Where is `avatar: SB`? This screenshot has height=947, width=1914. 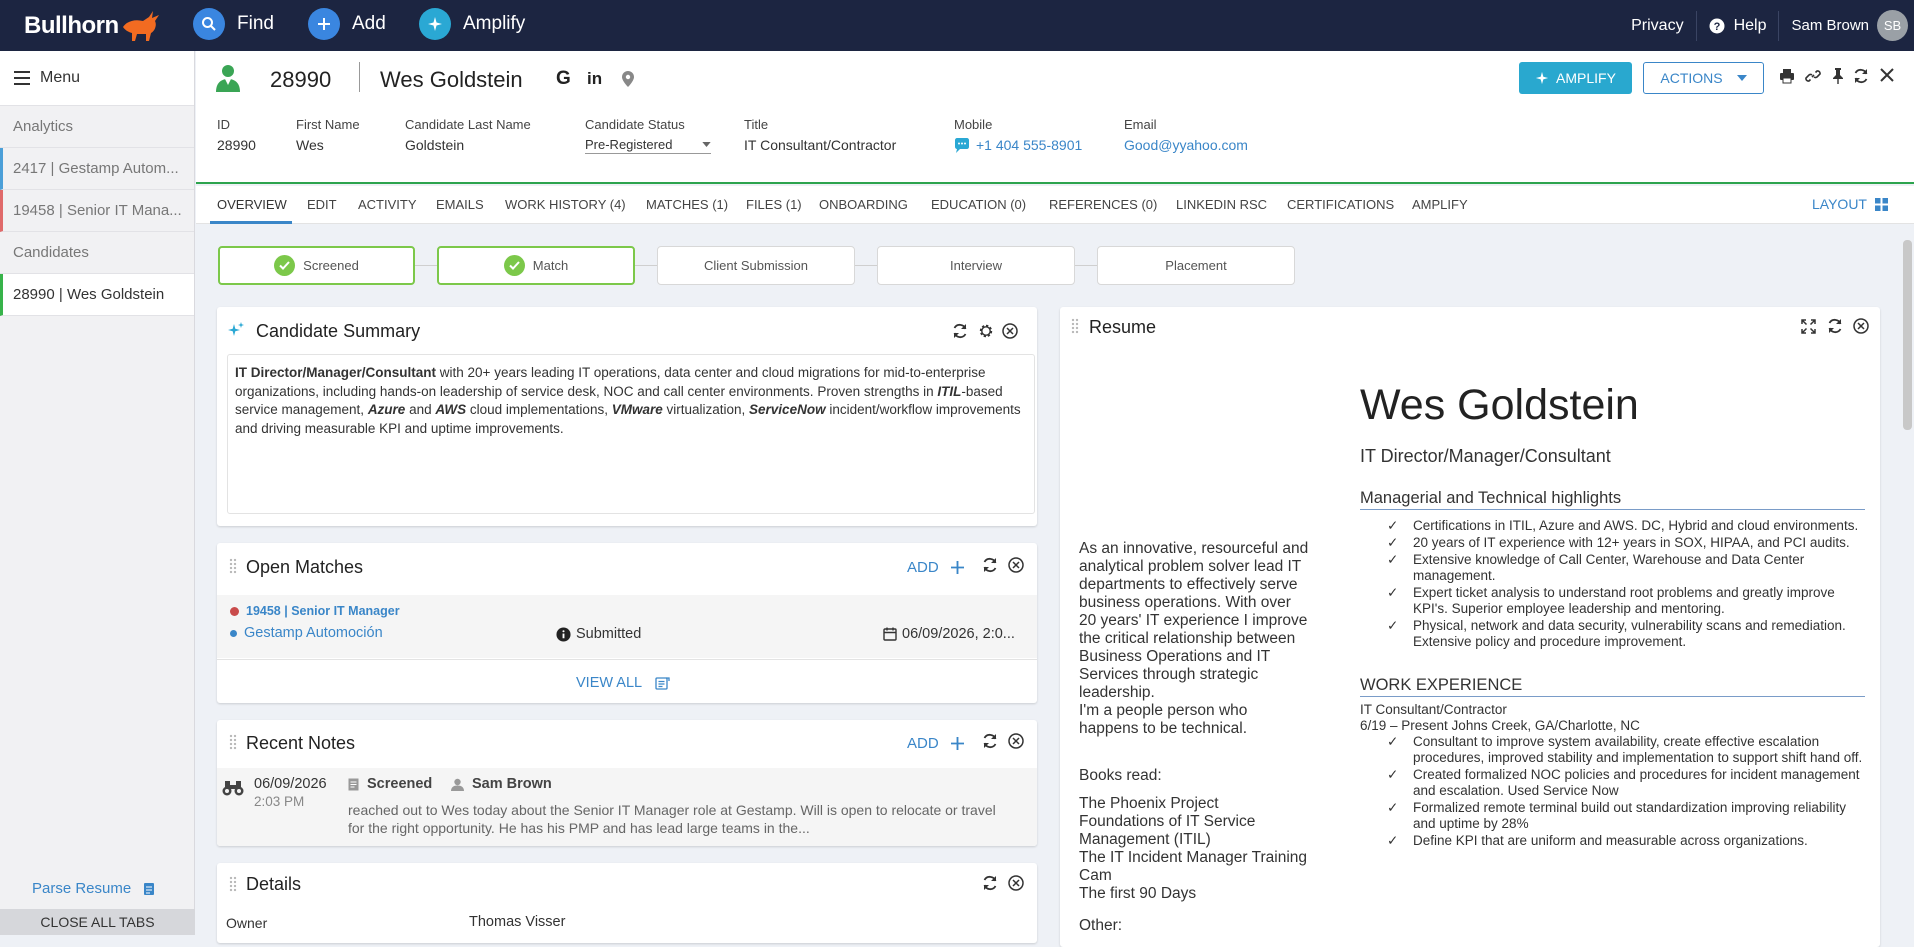 avatar: SB is located at coordinates (1892, 25).